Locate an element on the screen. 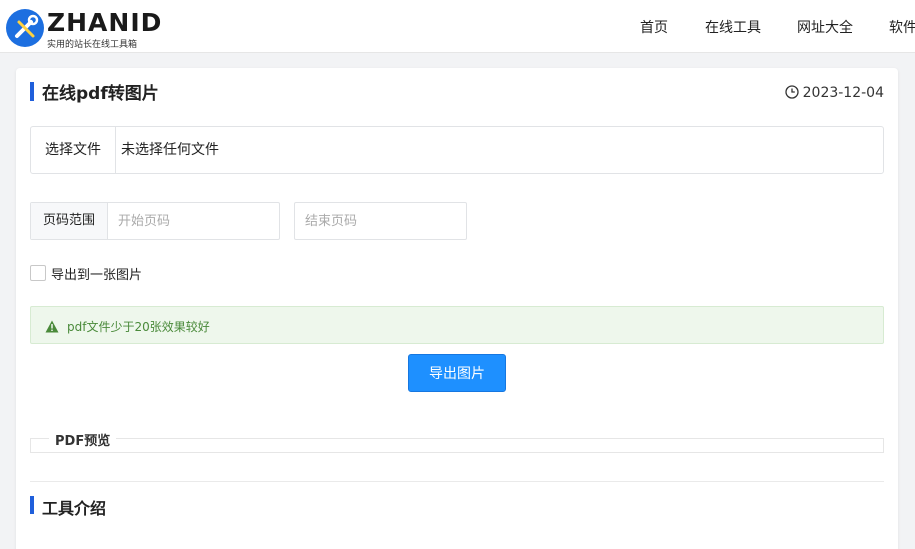 This screenshot has width=915, height=549. logo-tagline: 实用的站长在线工具箱 is located at coordinates (92, 45).